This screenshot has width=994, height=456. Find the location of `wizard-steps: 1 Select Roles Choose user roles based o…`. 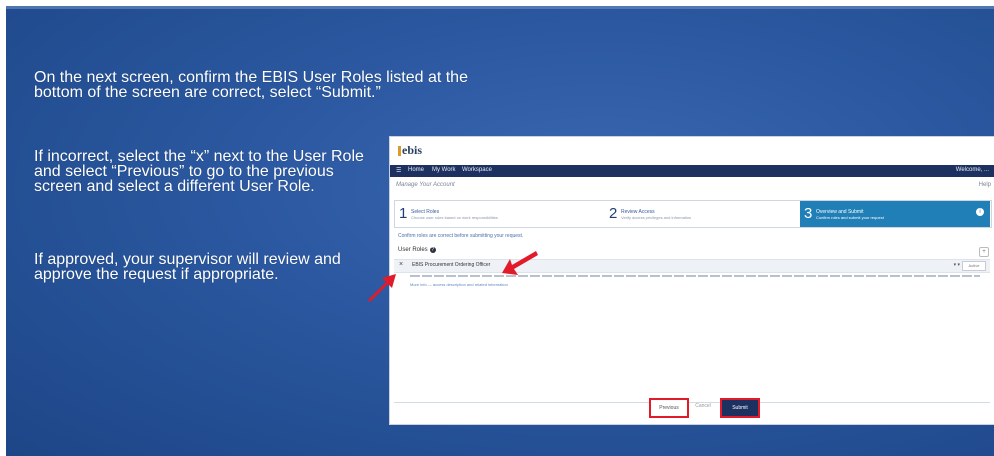

wizard-steps: 1 Select Roles Choose user roles based o… is located at coordinates (693, 214).